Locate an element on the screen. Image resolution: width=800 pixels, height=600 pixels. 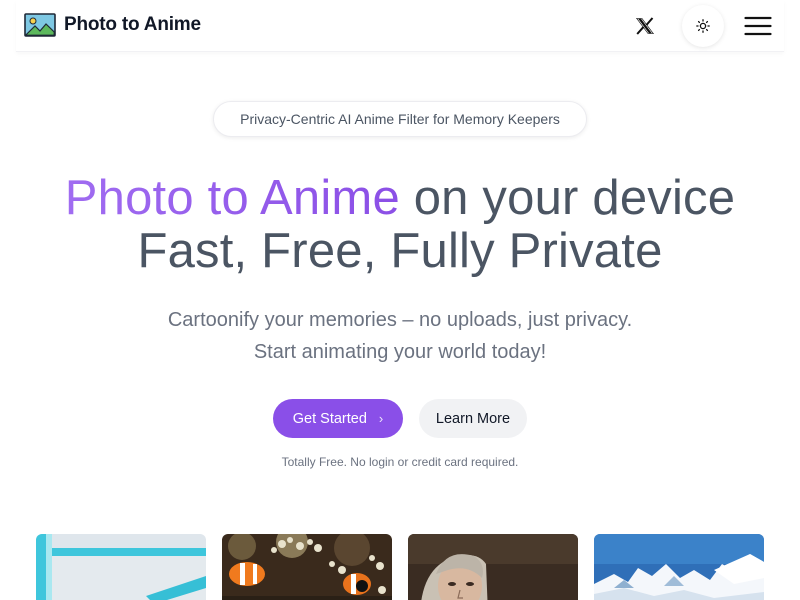
hero-title-line-1: Photo to Anime on your device is located at coordinates (400, 198).